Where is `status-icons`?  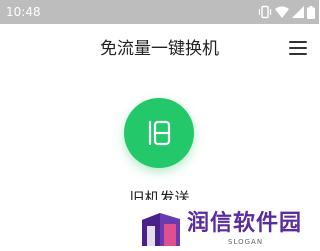
status-icons is located at coordinates (286, 12).